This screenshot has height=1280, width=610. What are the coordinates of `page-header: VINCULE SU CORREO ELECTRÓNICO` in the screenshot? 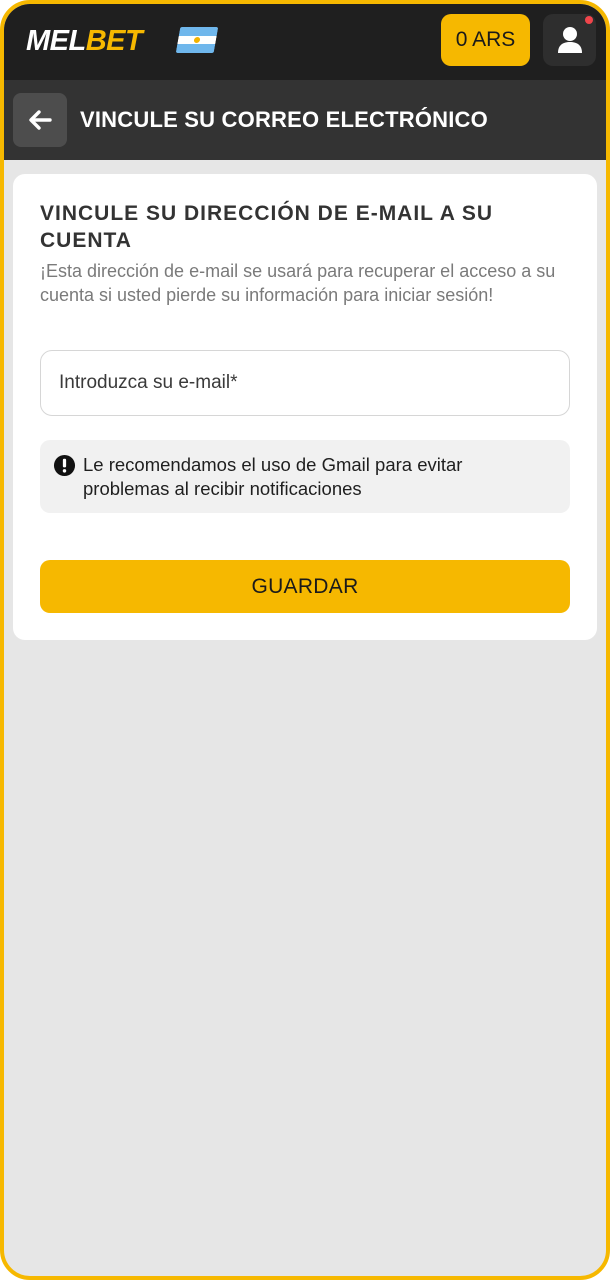 It's located at (305, 120).